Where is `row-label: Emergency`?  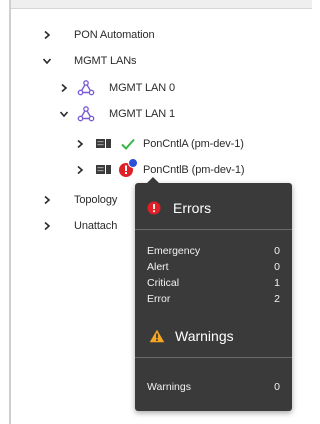 row-label: Emergency is located at coordinates (174, 251).